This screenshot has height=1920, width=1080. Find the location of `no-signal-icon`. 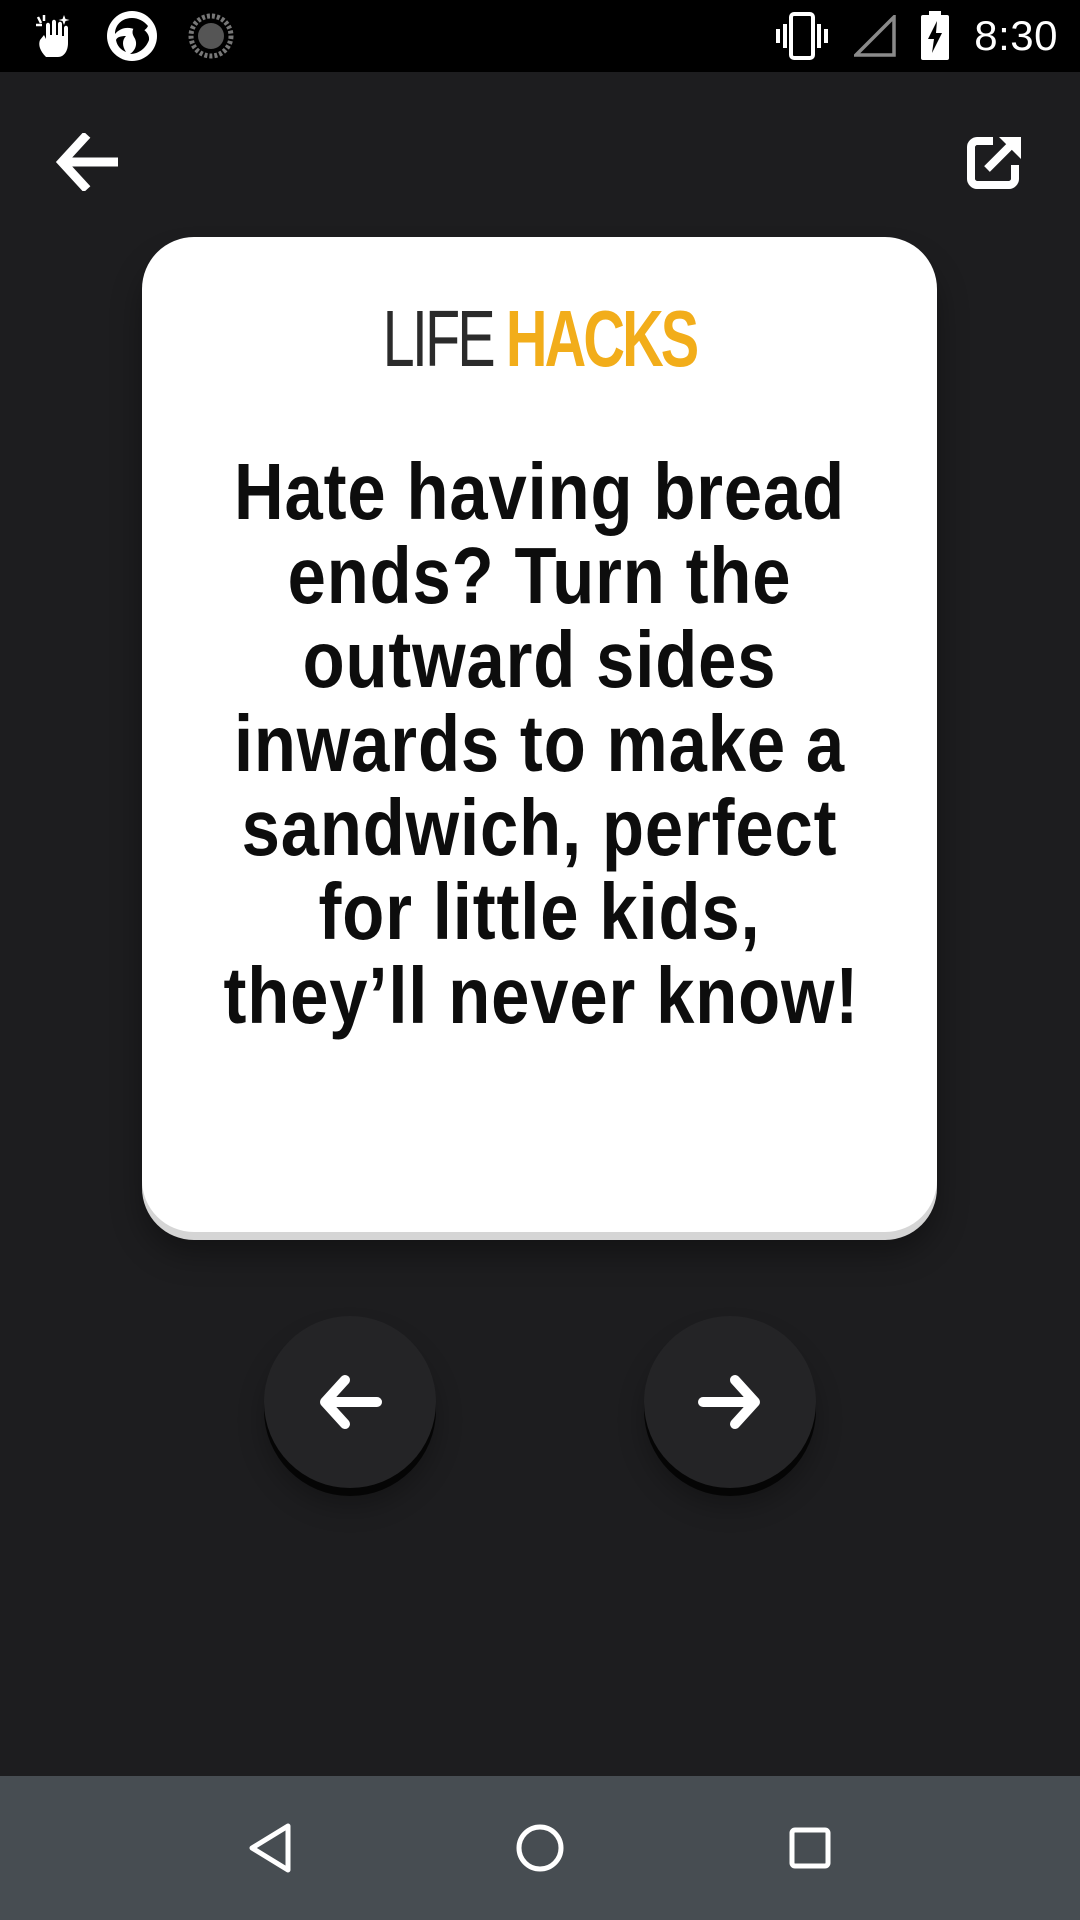

no-signal-icon is located at coordinates (874, 34).